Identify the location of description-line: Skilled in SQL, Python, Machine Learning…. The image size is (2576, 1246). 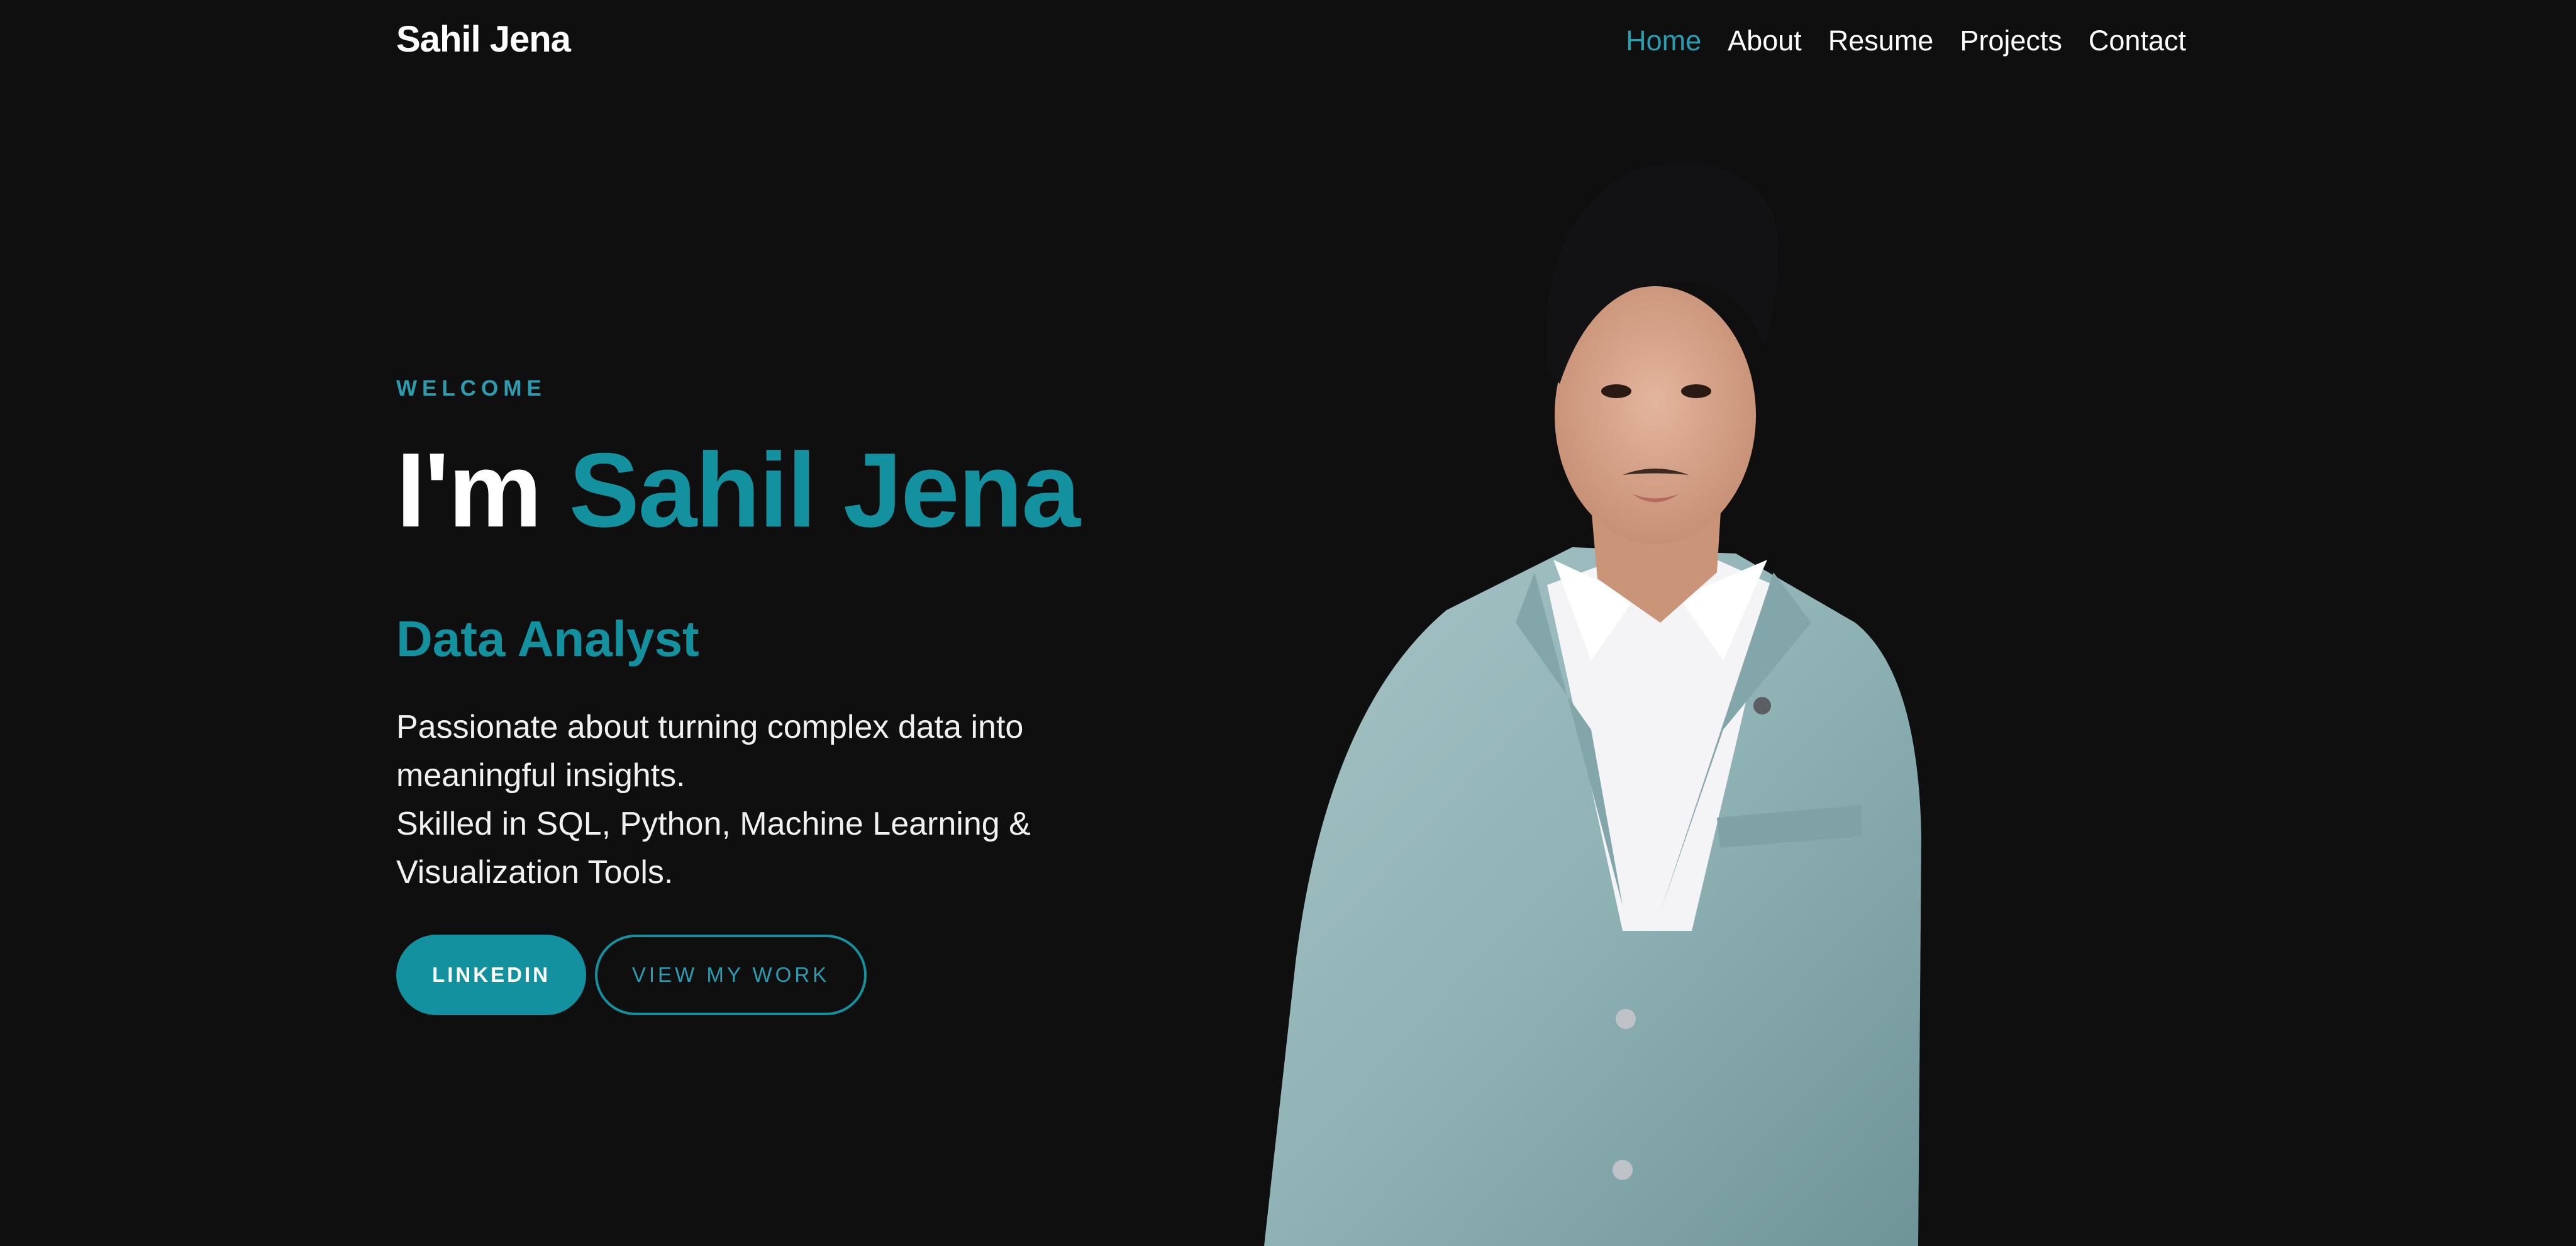
(713, 848).